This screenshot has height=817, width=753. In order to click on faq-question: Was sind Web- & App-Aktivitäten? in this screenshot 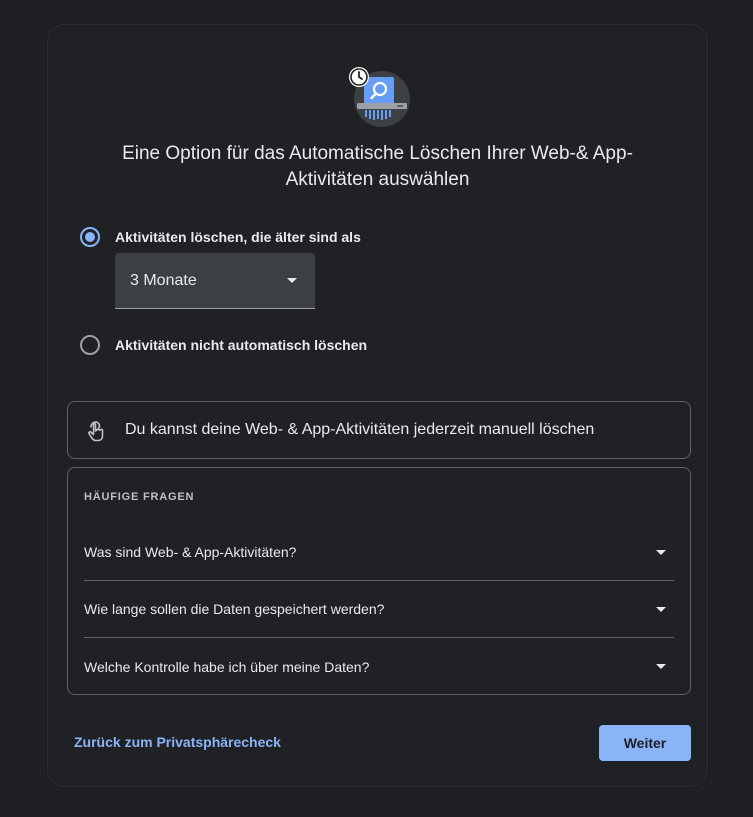, I will do `click(190, 552)`.